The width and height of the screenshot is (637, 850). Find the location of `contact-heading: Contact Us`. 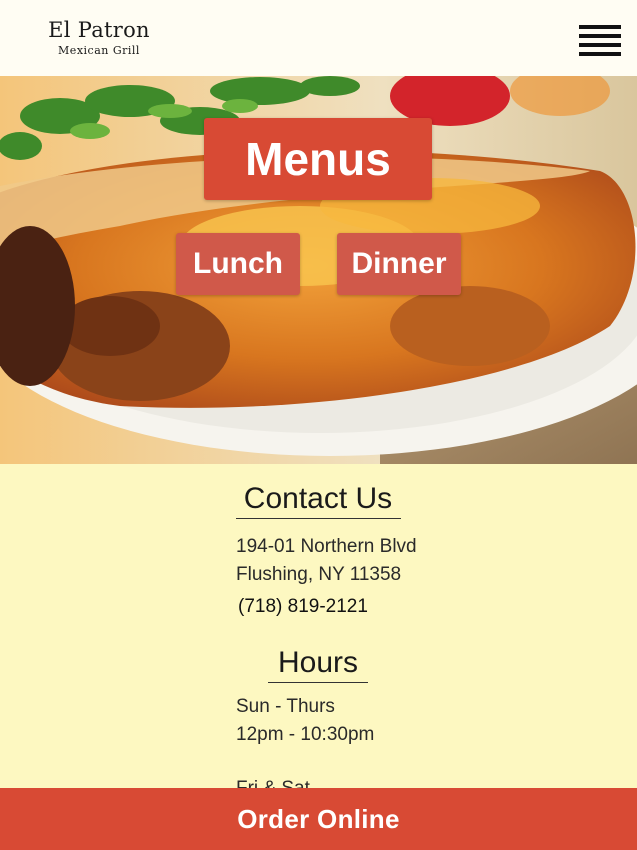

contact-heading: Contact Us is located at coordinates (318, 498).